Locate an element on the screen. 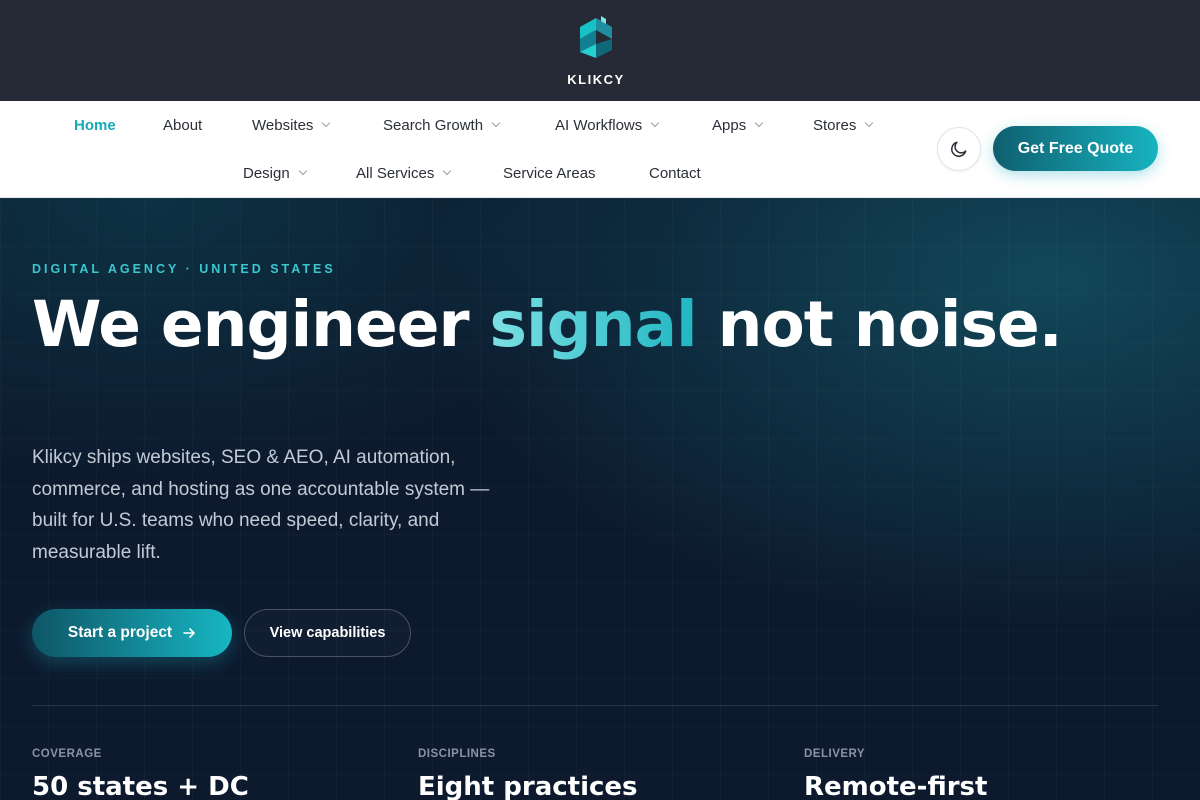 The width and height of the screenshot is (1200, 800). nav-item-label: Stores is located at coordinates (835, 125).